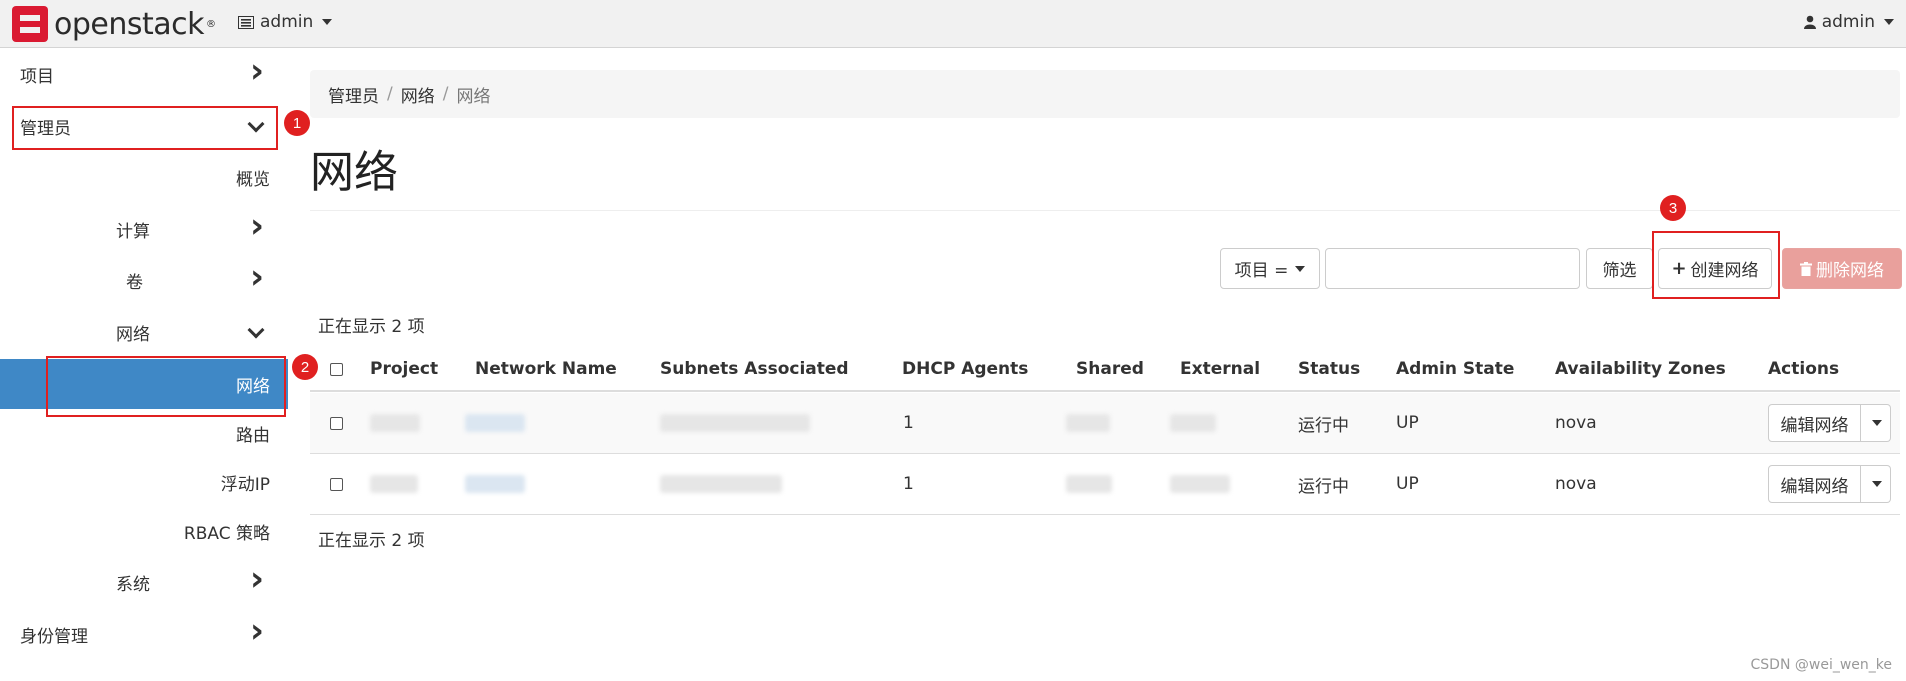  What do you see at coordinates (908, 423) in the screenshot?
I see `dhcp-agents-cell: 1` at bounding box center [908, 423].